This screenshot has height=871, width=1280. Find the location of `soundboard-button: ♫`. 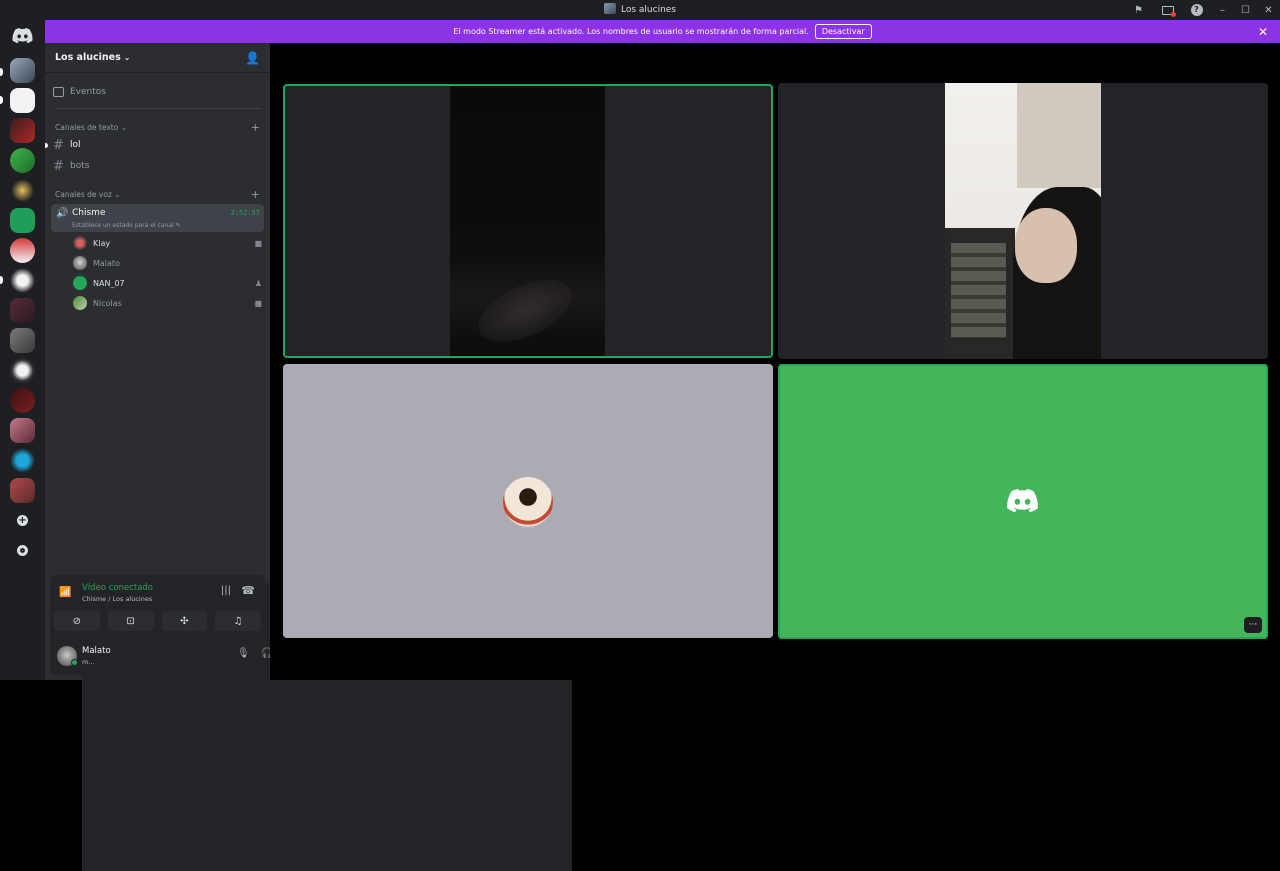

soundboard-button: ♫ is located at coordinates (238, 621).